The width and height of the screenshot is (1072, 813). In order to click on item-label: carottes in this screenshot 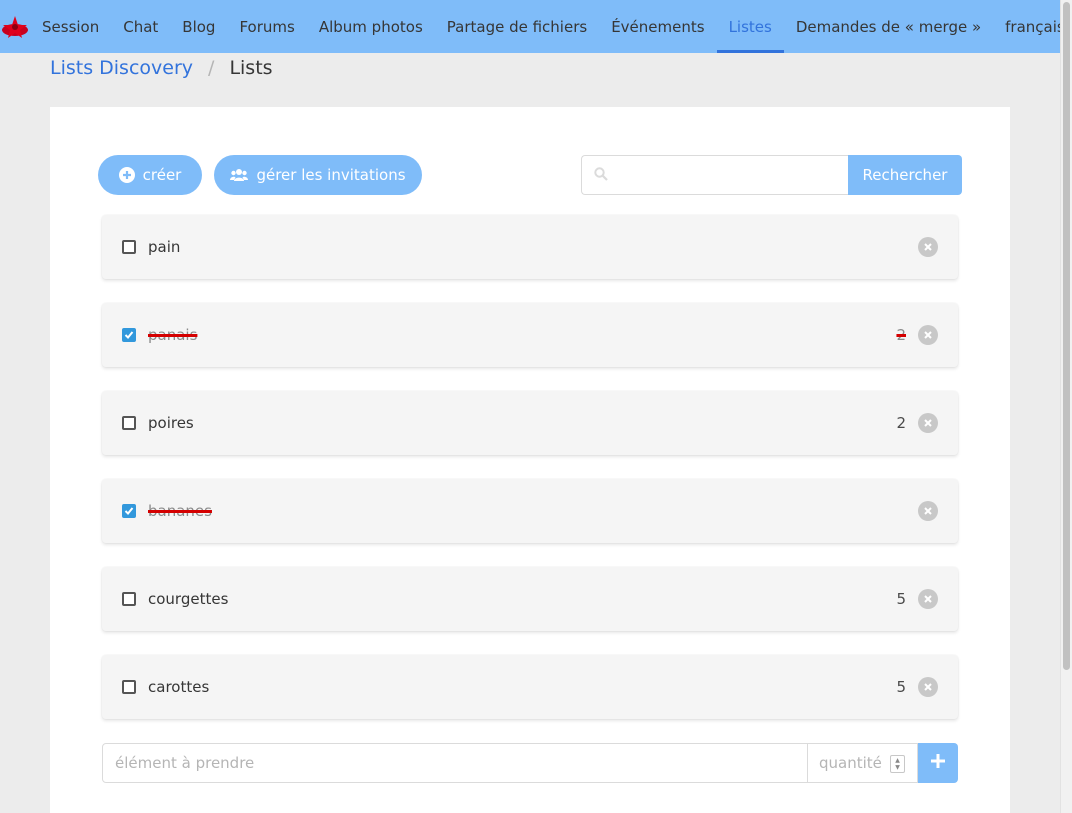, I will do `click(179, 687)`.